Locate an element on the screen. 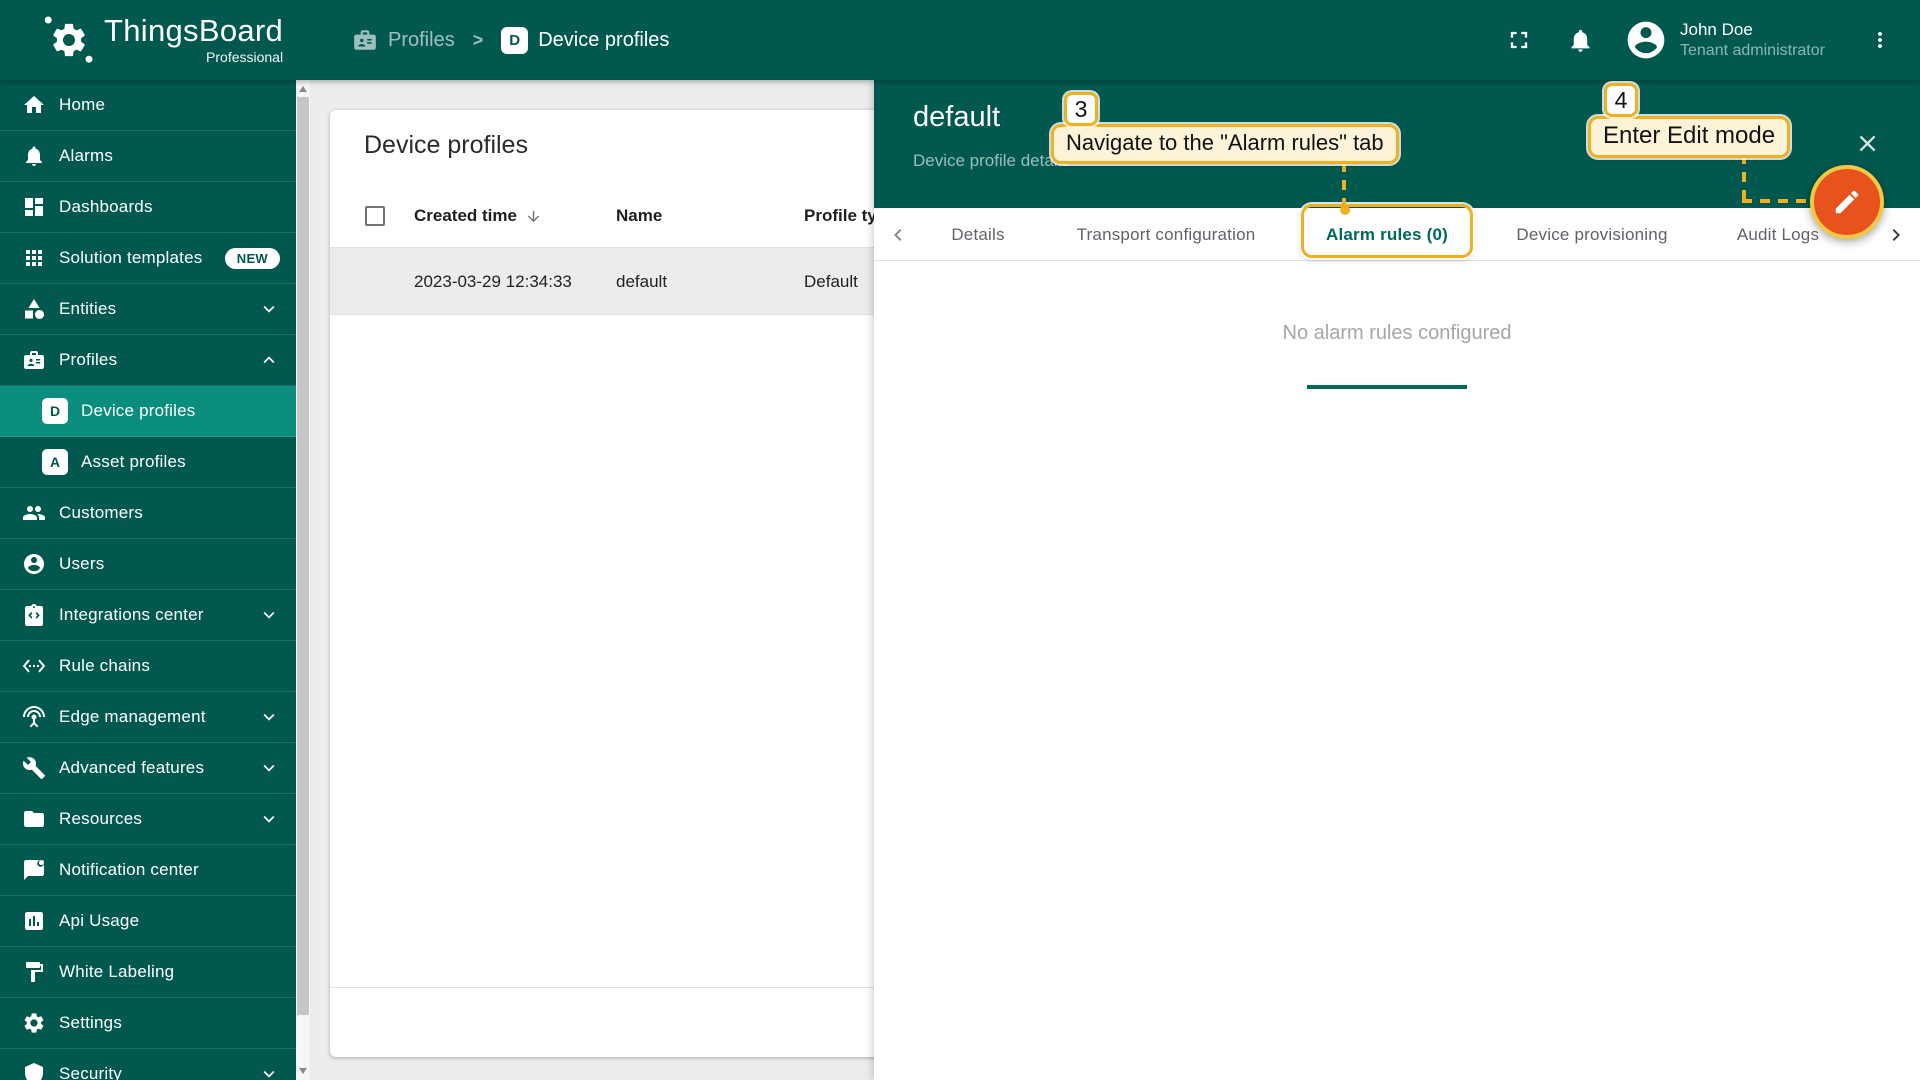 This screenshot has height=1080, width=1920. sidebar-item-white-labeling: White Labeling is located at coordinates (148, 972).